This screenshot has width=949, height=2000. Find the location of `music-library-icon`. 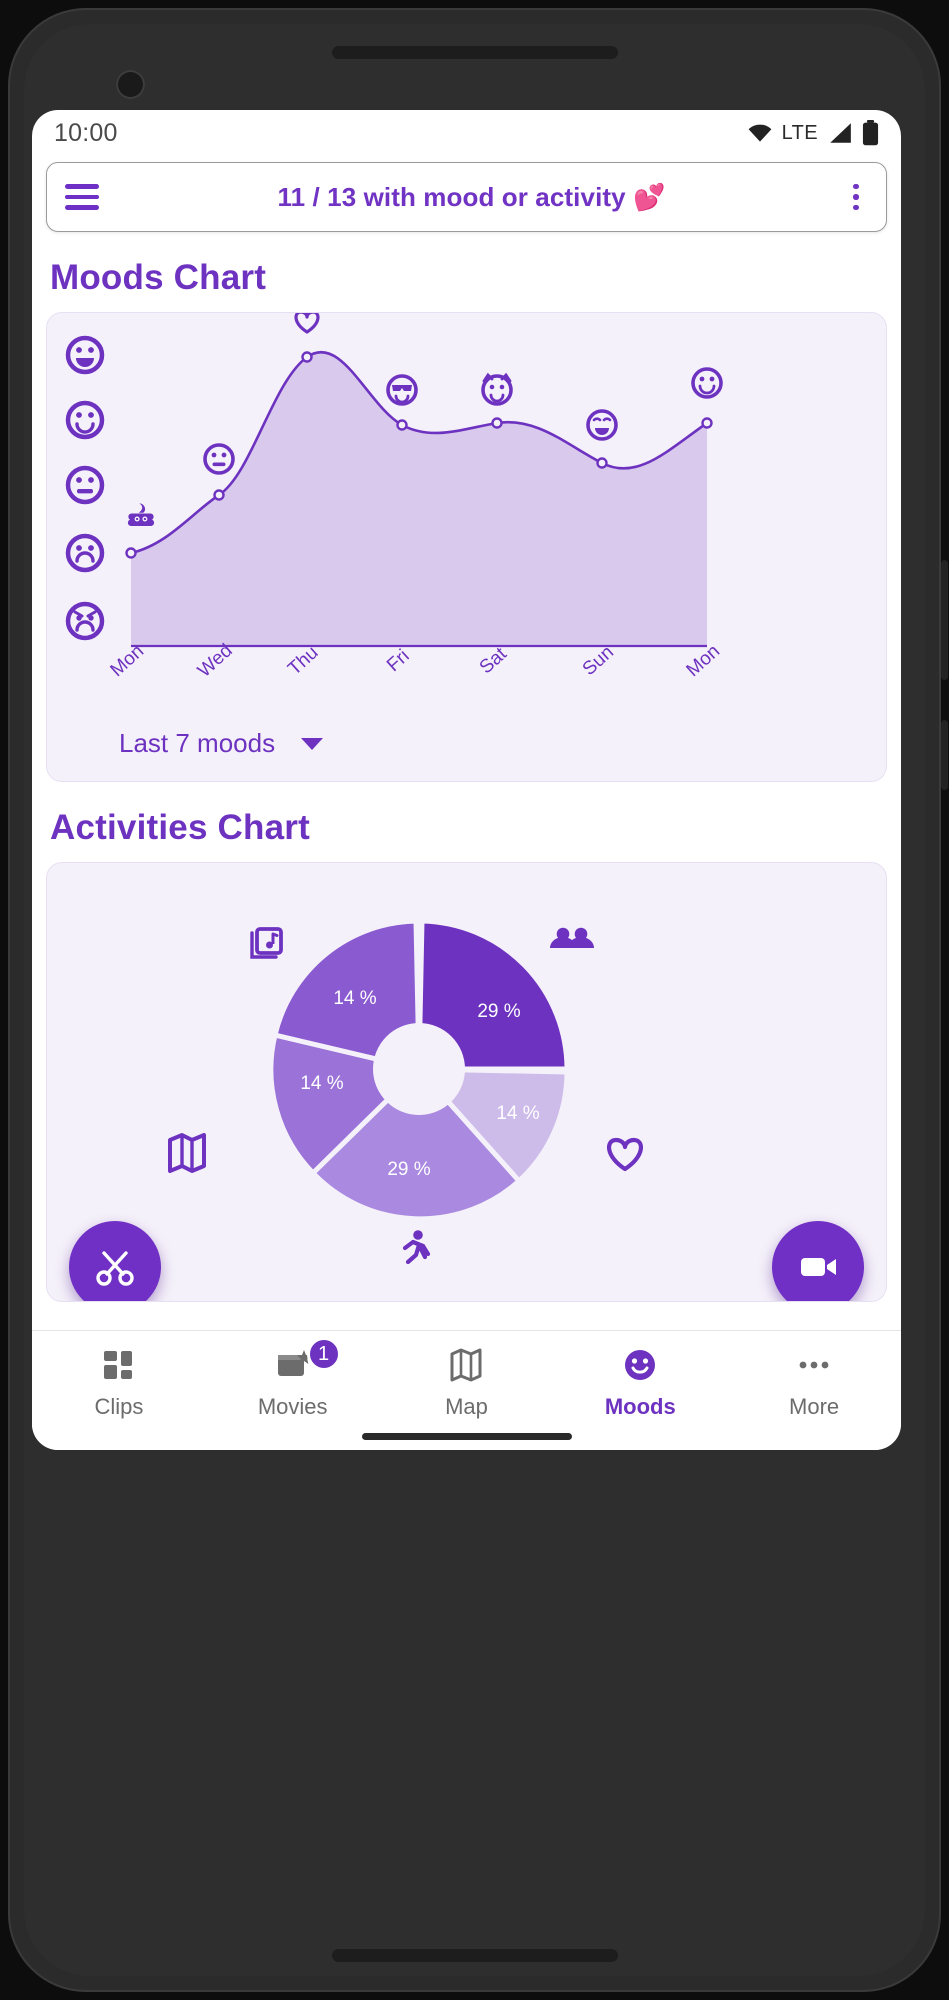

music-library-icon is located at coordinates (266, 943).